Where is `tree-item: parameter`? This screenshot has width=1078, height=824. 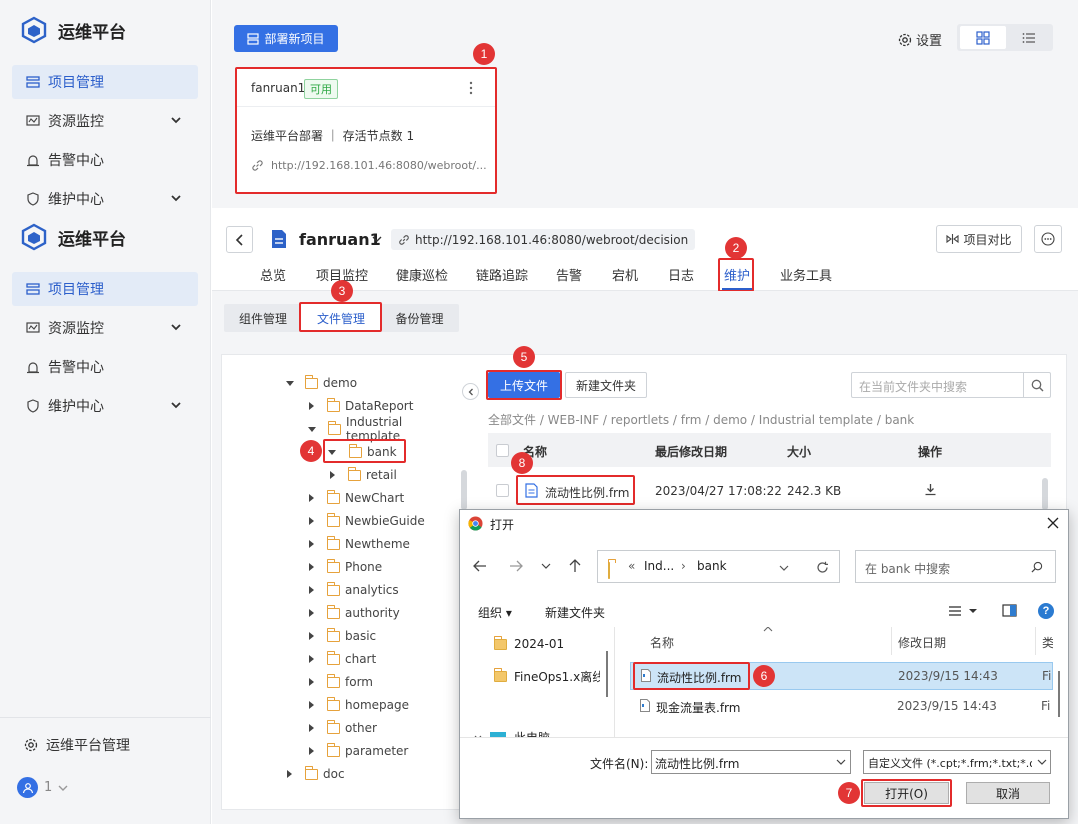 tree-item: parameter is located at coordinates (358, 751).